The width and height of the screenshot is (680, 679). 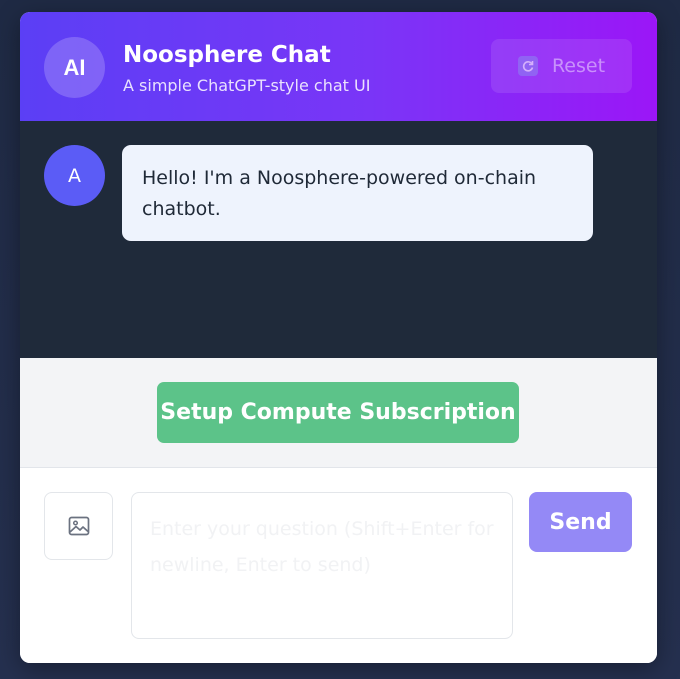 I want to click on reset-button: Reset, so click(x=561, y=66).